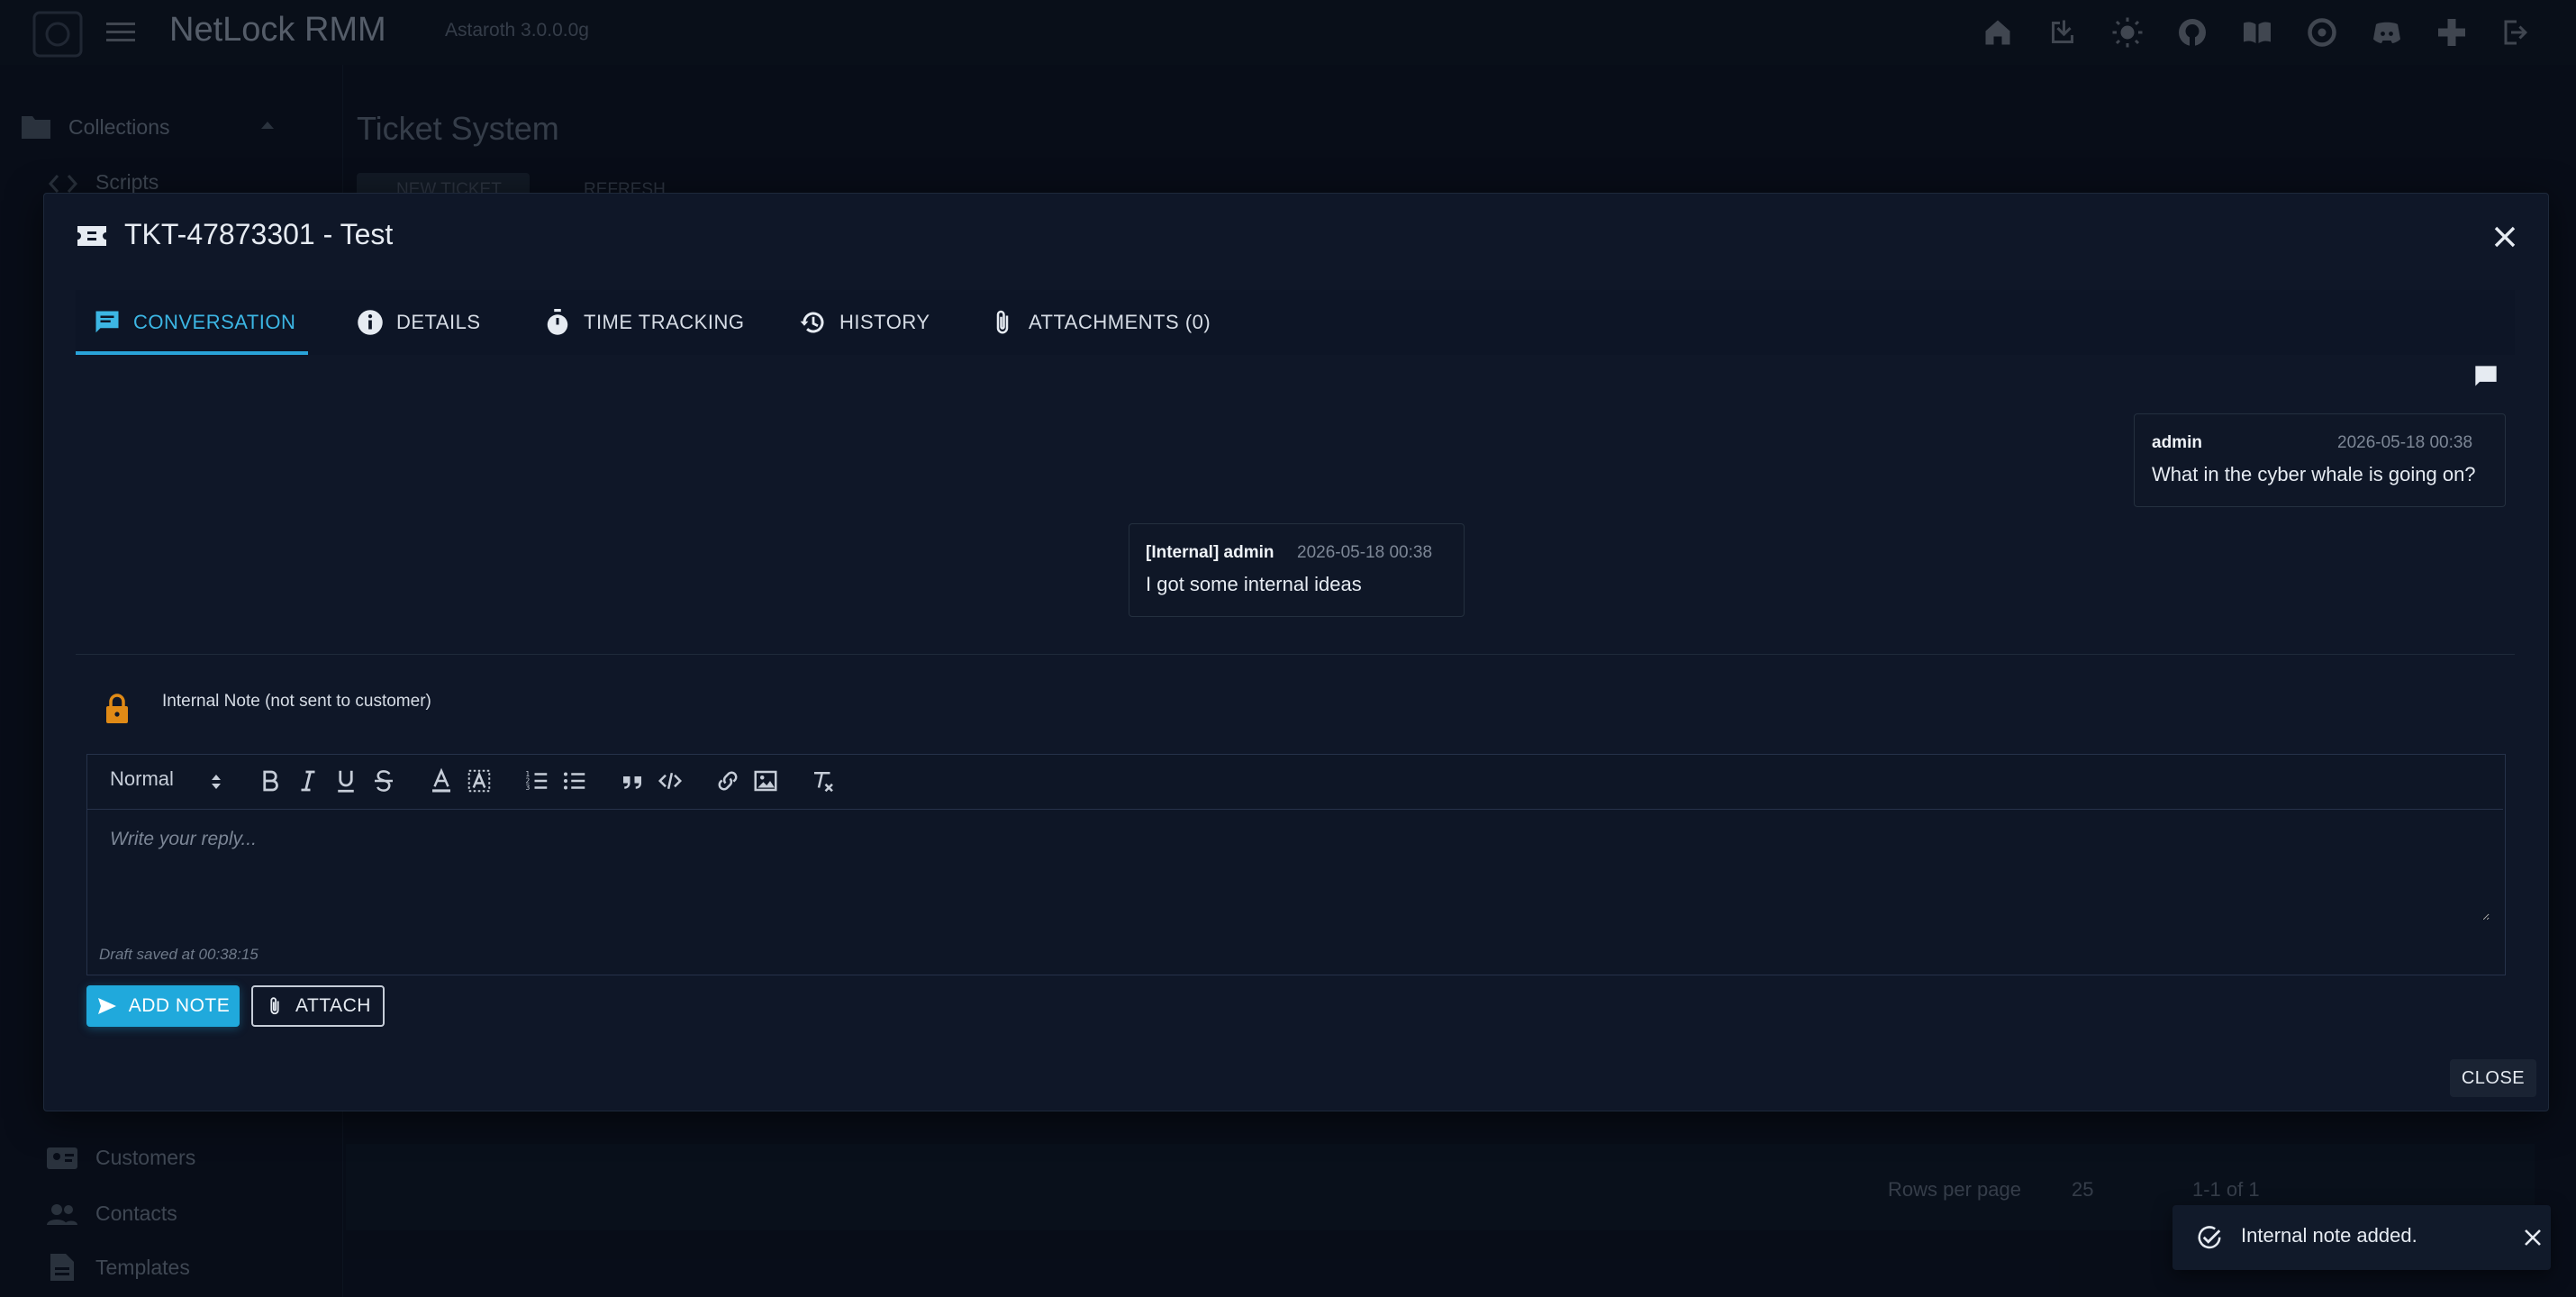  I want to click on close-icon, so click(2504, 236).